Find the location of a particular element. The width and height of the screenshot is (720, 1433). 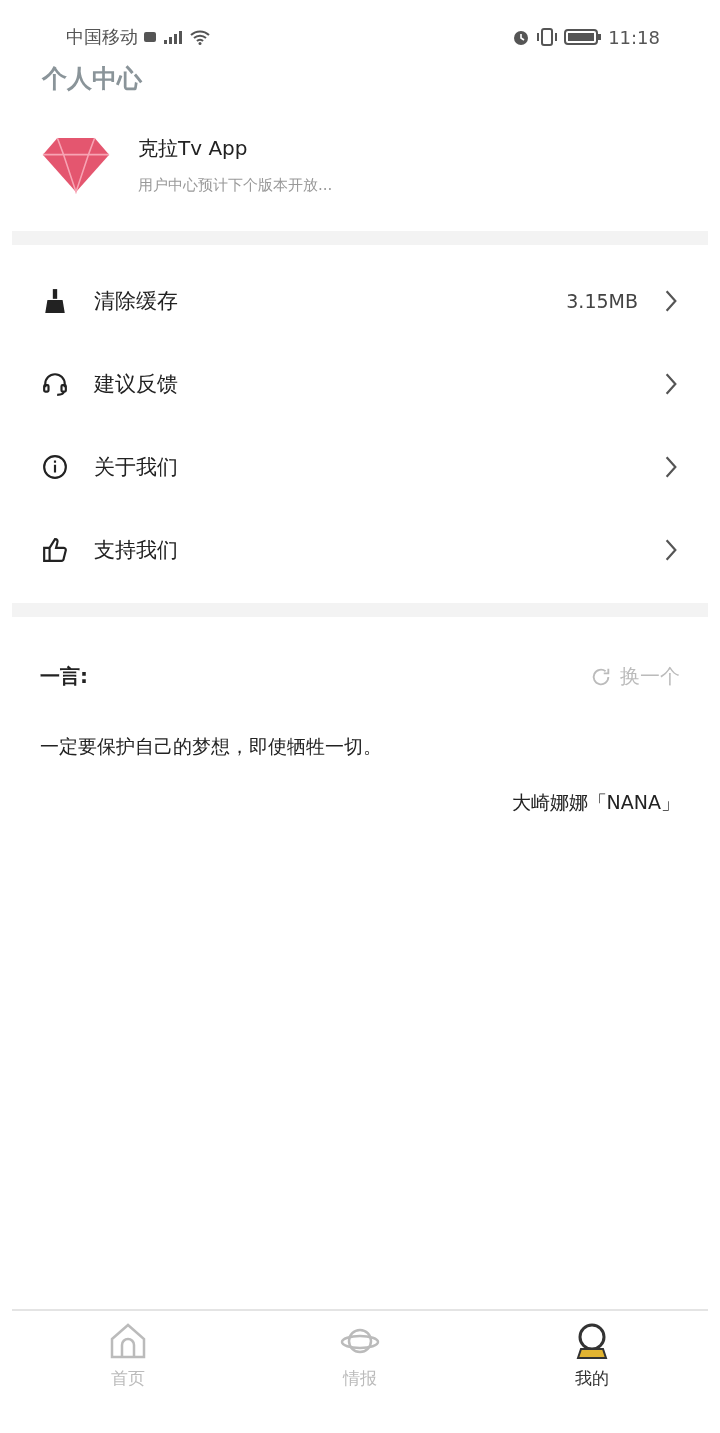

wifi-icon is located at coordinates (200, 37).